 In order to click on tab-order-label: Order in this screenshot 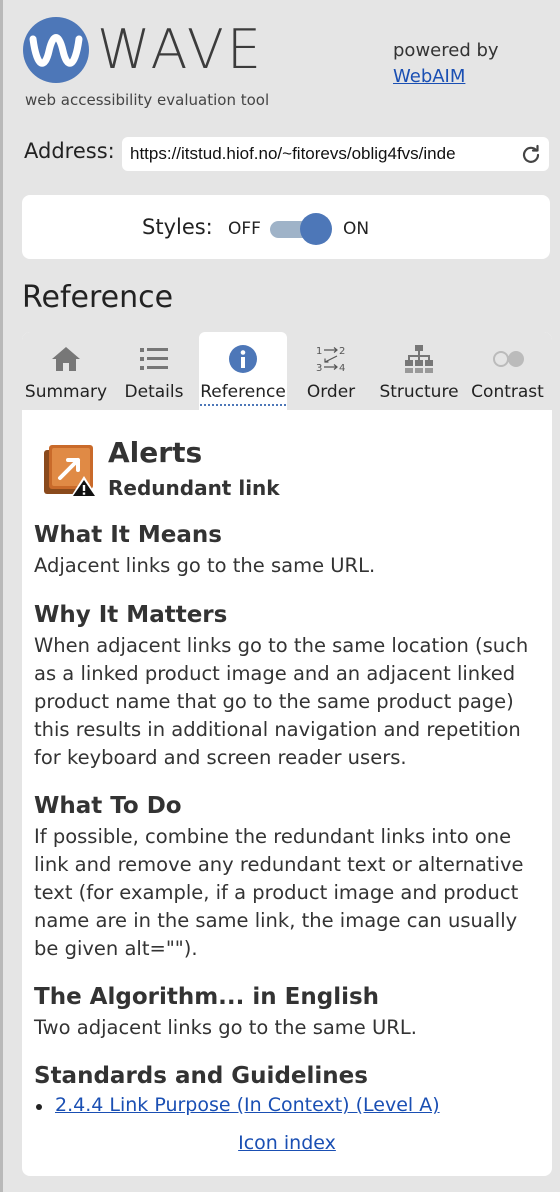, I will do `click(331, 392)`.